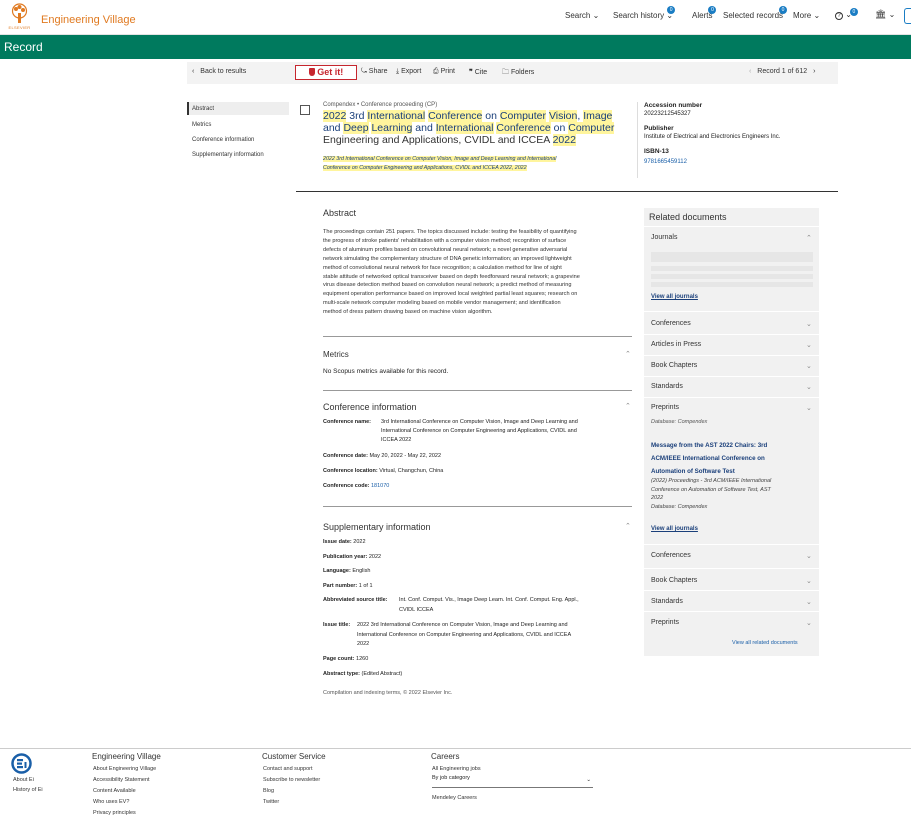 This screenshot has height=816, width=911. Describe the element at coordinates (664, 237) in the screenshot. I see `related-journals: Journals` at that location.